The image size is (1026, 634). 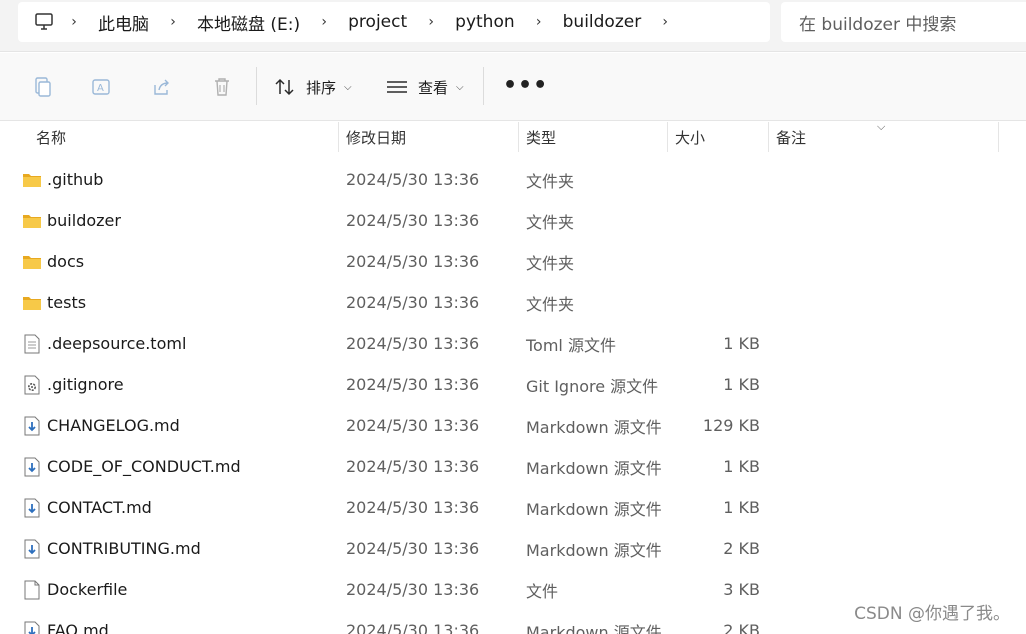 I want to click on sort-label: 排序, so click(x=321, y=87).